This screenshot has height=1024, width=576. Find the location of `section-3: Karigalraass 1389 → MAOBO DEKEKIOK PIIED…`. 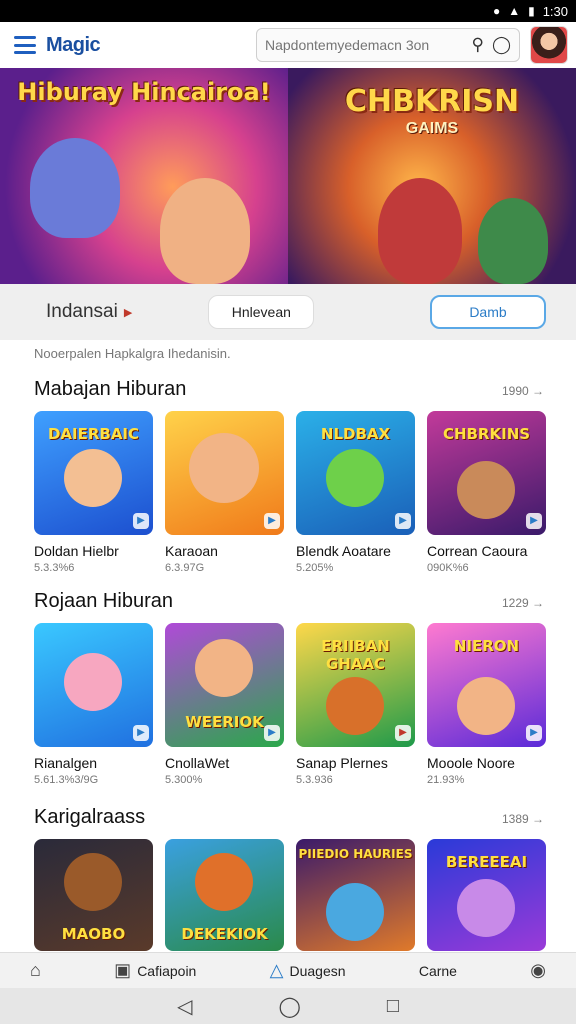

section-3: Karigalraass 1389 → MAOBO DEKEKIOK PIIED… is located at coordinates (288, 878).